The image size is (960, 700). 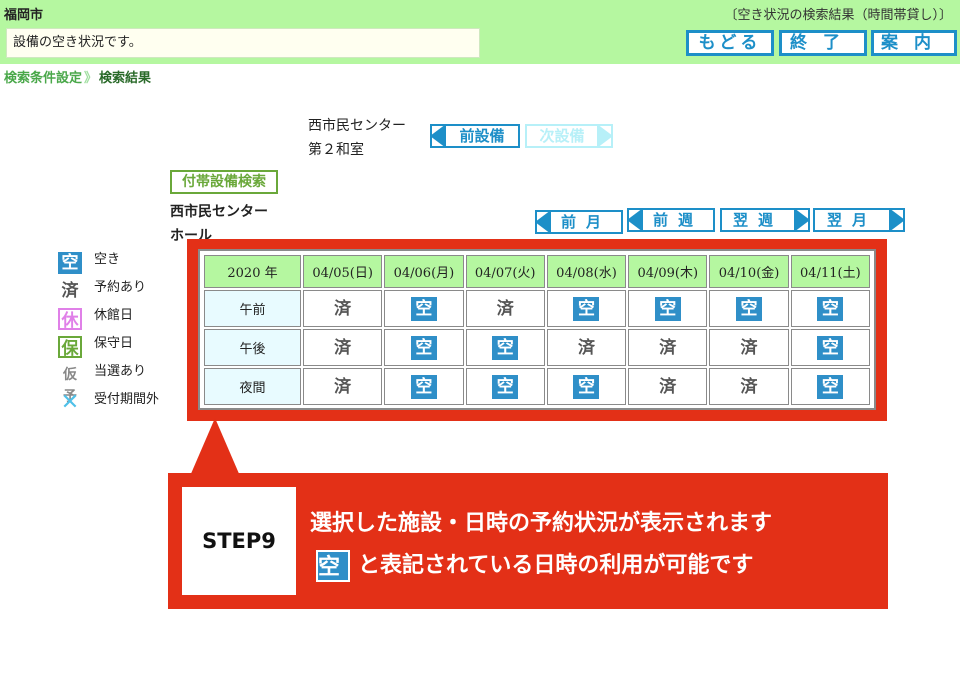 I want to click on aux-equipment-search-button: 付帯設備検索, so click(x=224, y=182).